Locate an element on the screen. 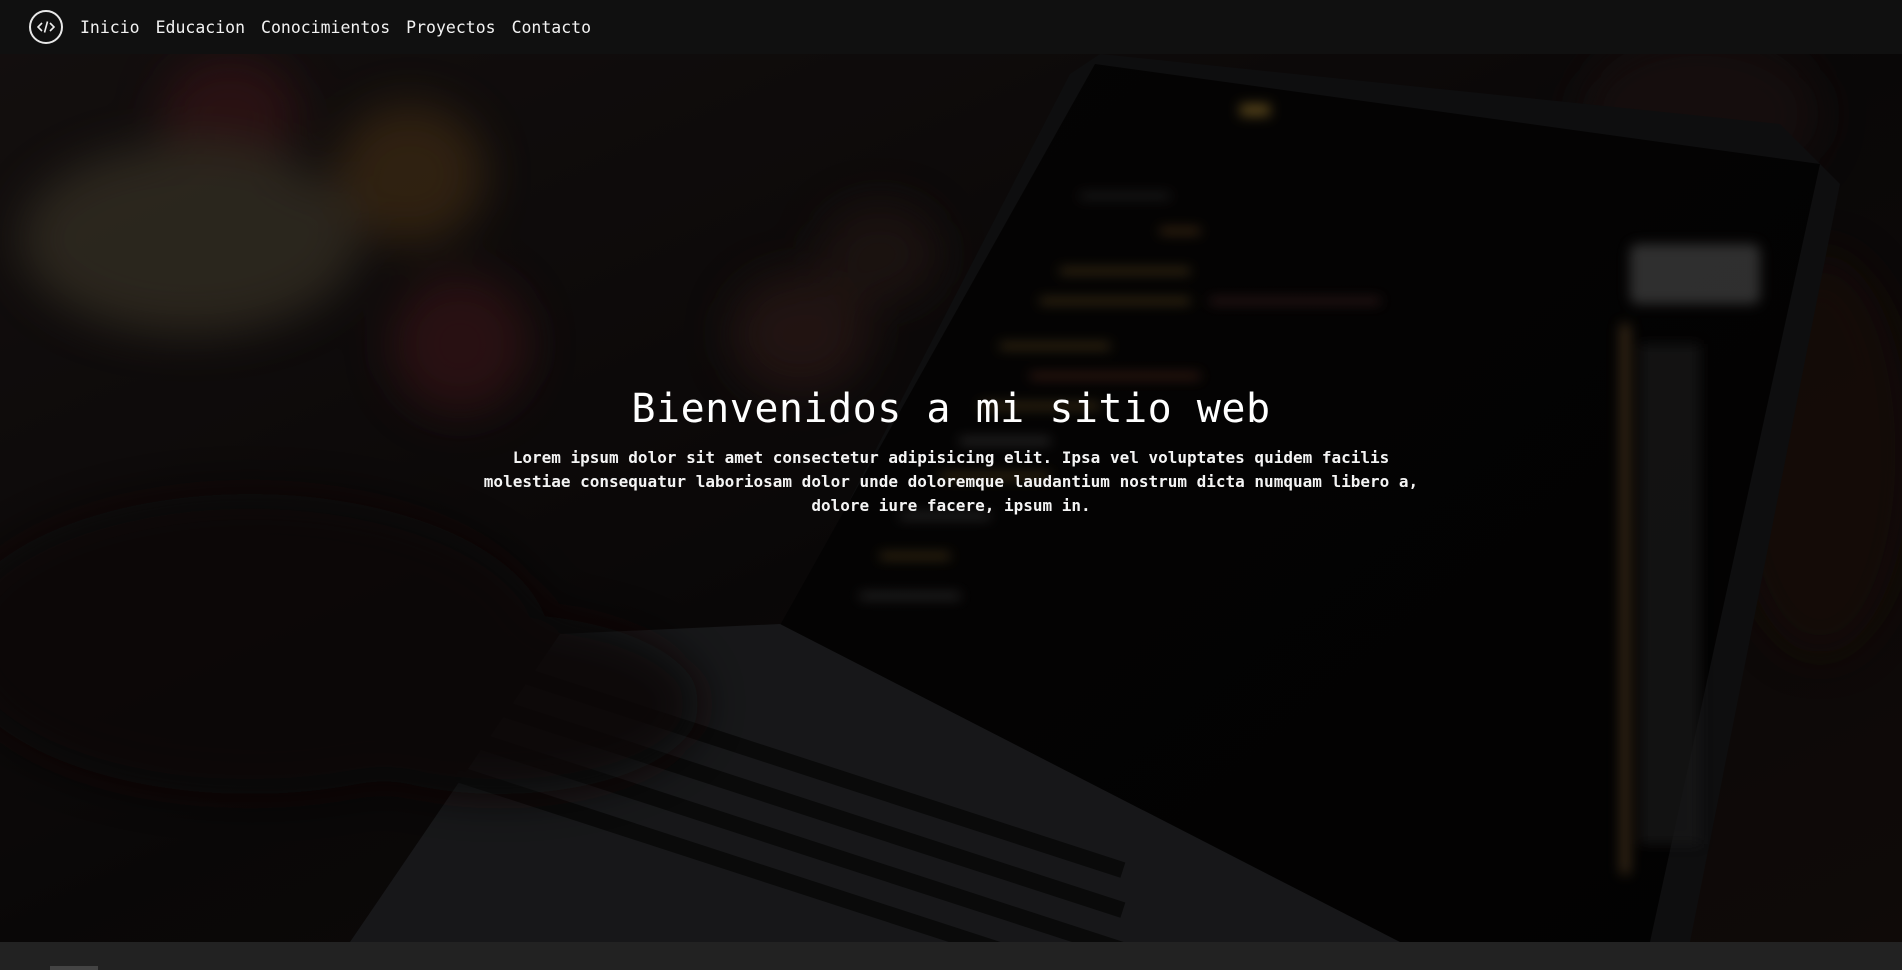 Image resolution: width=1902 pixels, height=970 pixels. nav-link-conocimientos: Conocimientos is located at coordinates (325, 27).